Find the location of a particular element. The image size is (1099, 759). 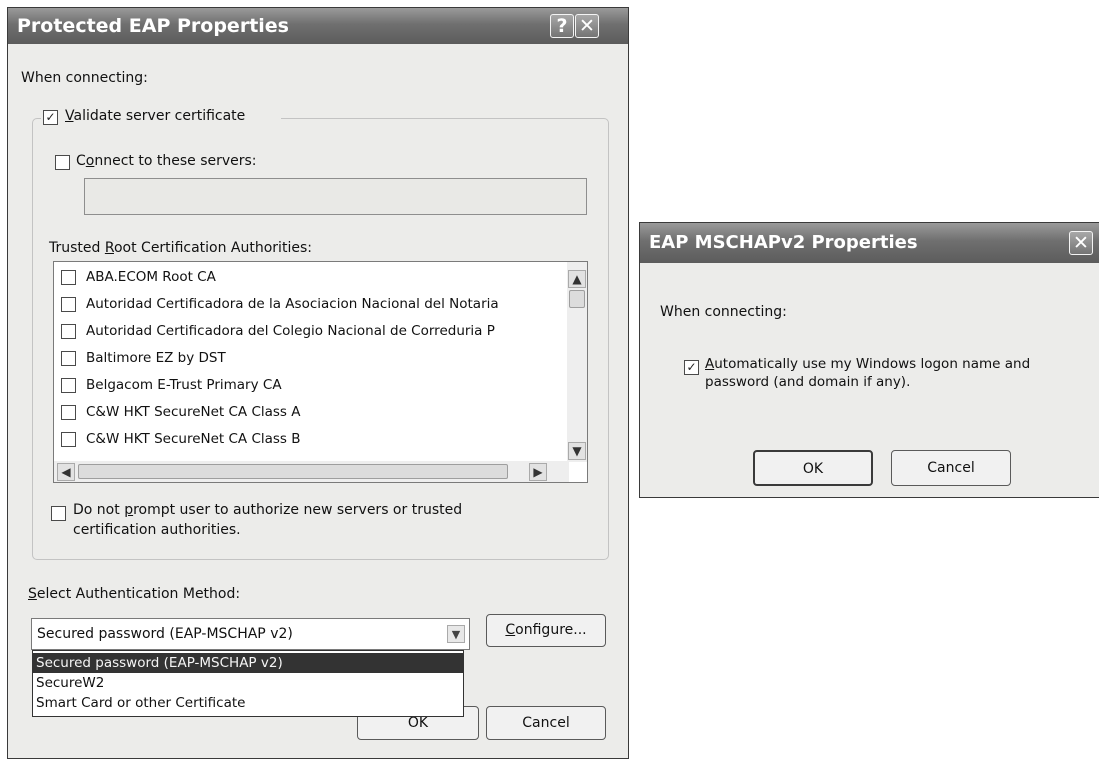

ca-name: Baltimore EZ by DST is located at coordinates (156, 358).